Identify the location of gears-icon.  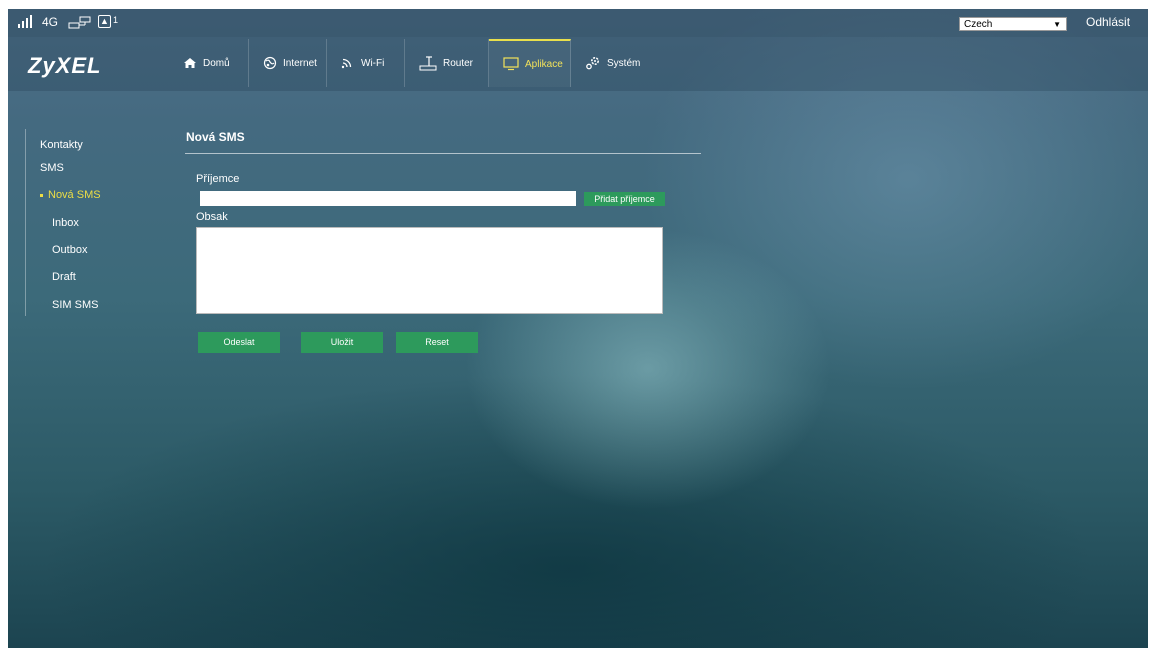
(593, 63).